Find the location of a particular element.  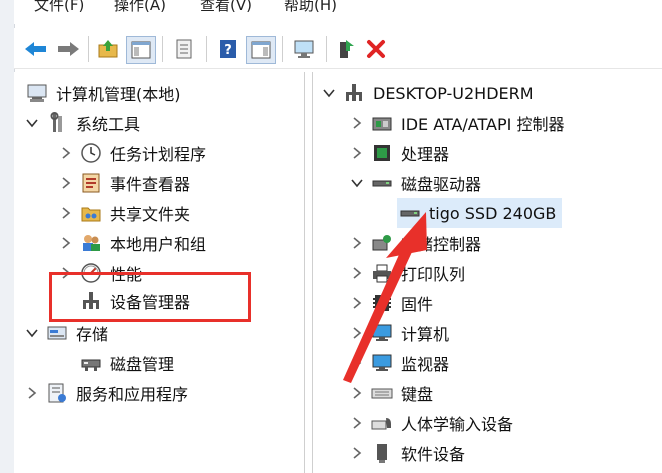

arrow-head is located at coordinates (406, 235).